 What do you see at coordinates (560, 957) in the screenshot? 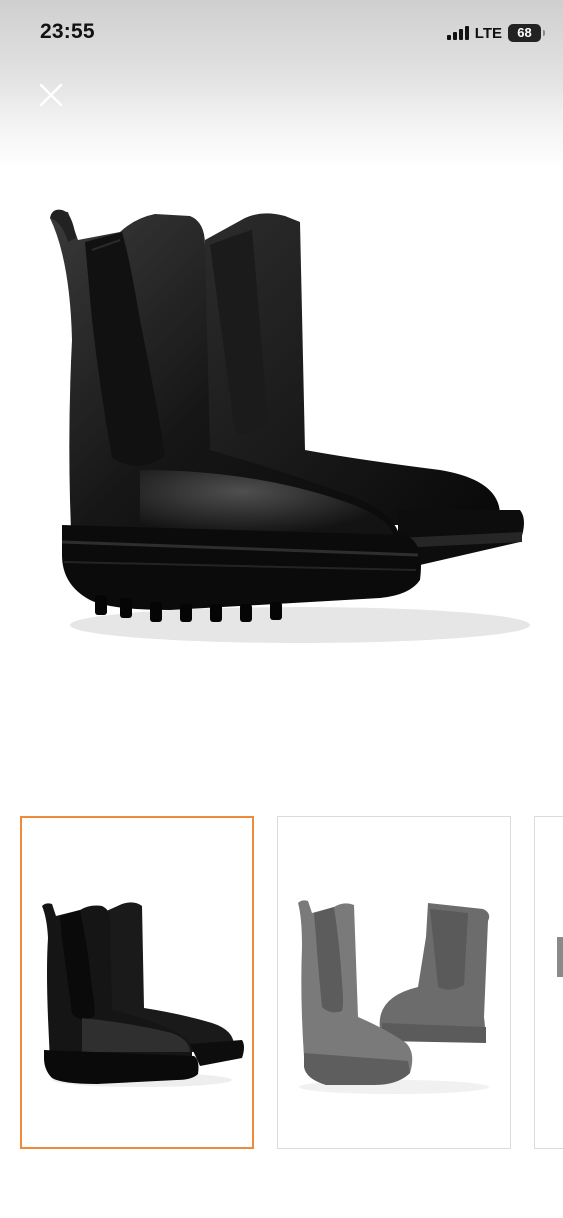
I see `partial-thumbnail-image` at bounding box center [560, 957].